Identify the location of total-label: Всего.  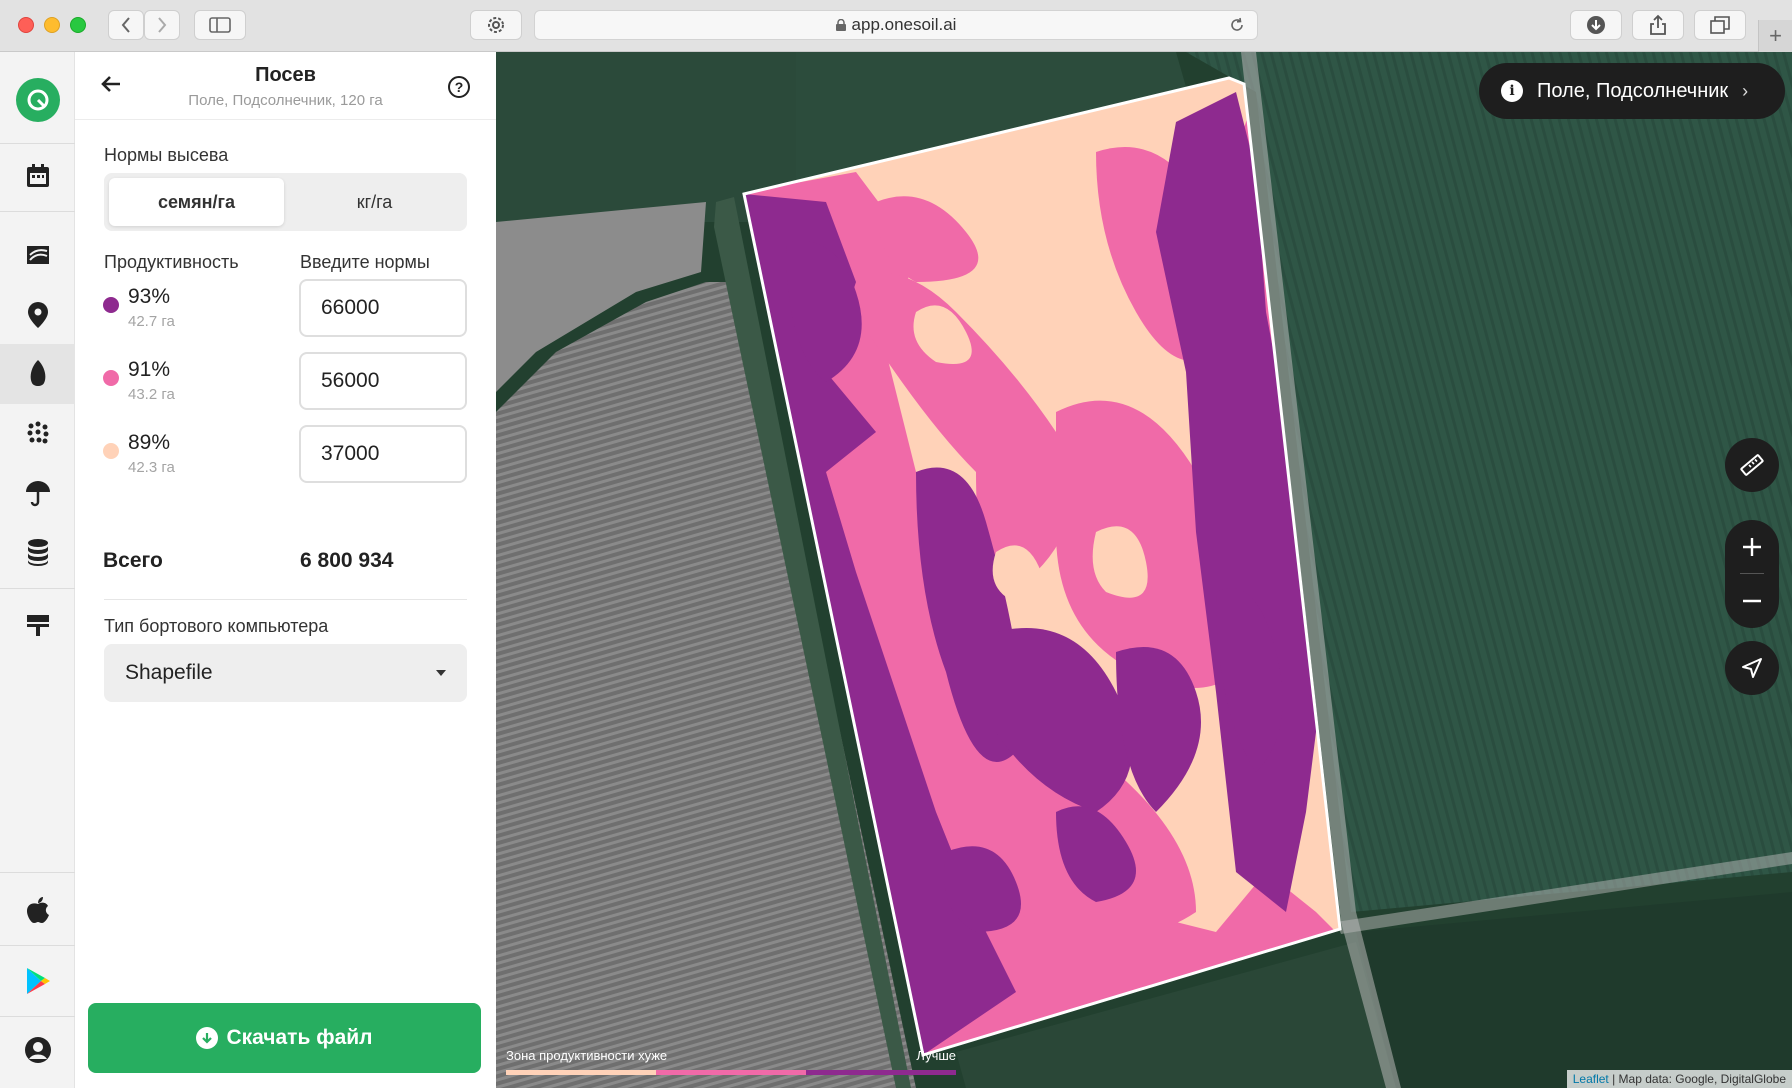
(133, 560).